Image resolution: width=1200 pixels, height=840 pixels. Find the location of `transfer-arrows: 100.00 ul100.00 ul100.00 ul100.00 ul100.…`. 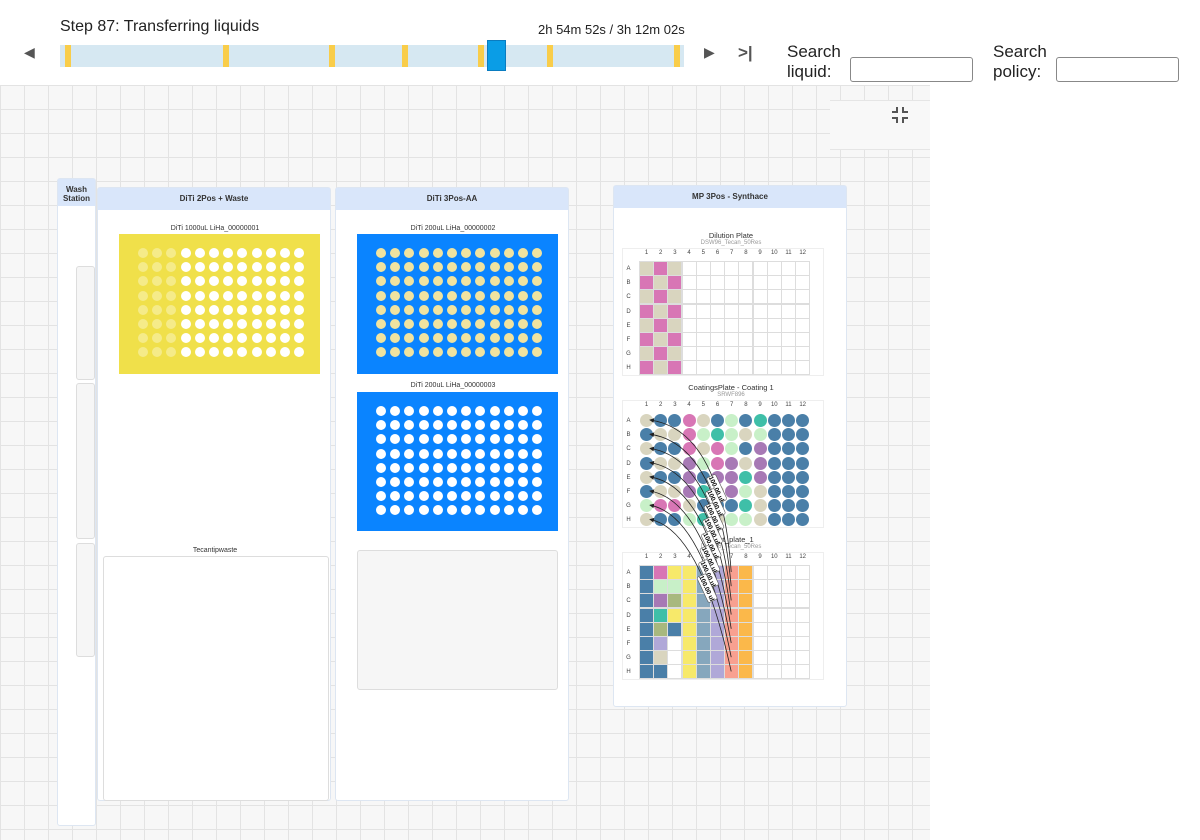

transfer-arrows: 100.00 ul100.00 ul100.00 ul100.00 ul100.… is located at coordinates (690, 545).